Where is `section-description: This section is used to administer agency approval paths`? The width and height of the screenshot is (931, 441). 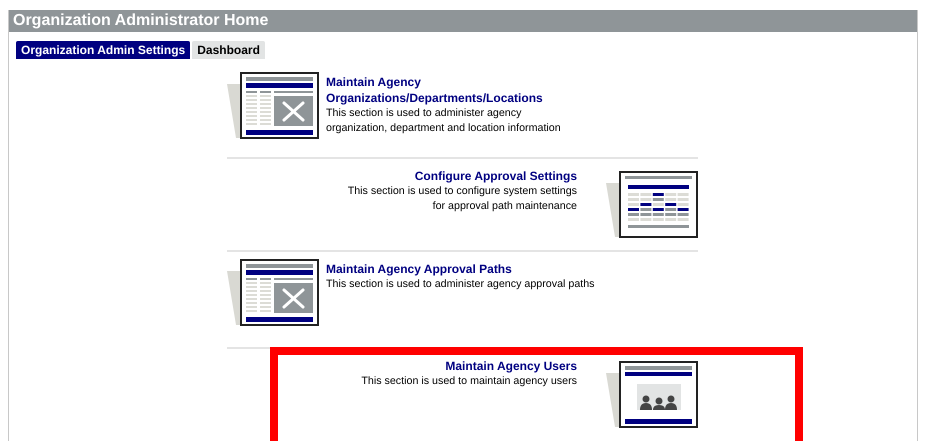 section-description: This section is used to administer agency approval paths is located at coordinates (461, 284).